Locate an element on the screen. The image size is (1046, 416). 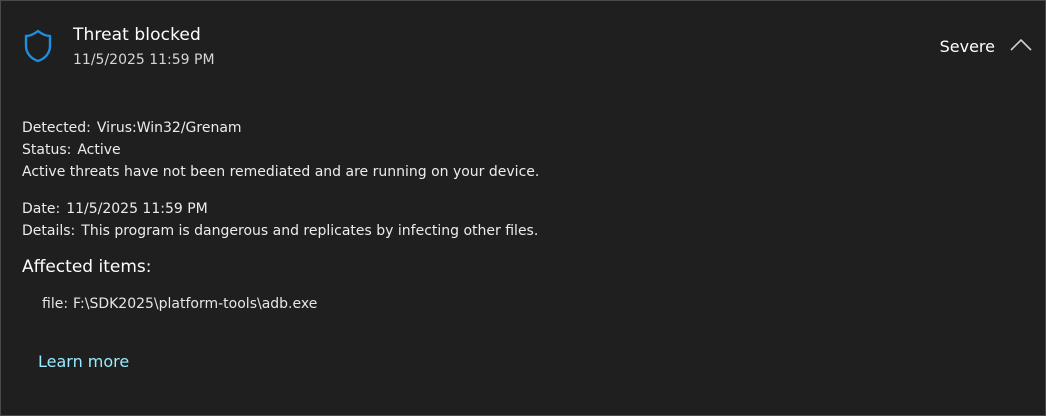
date-label: Date: is located at coordinates (41, 209).